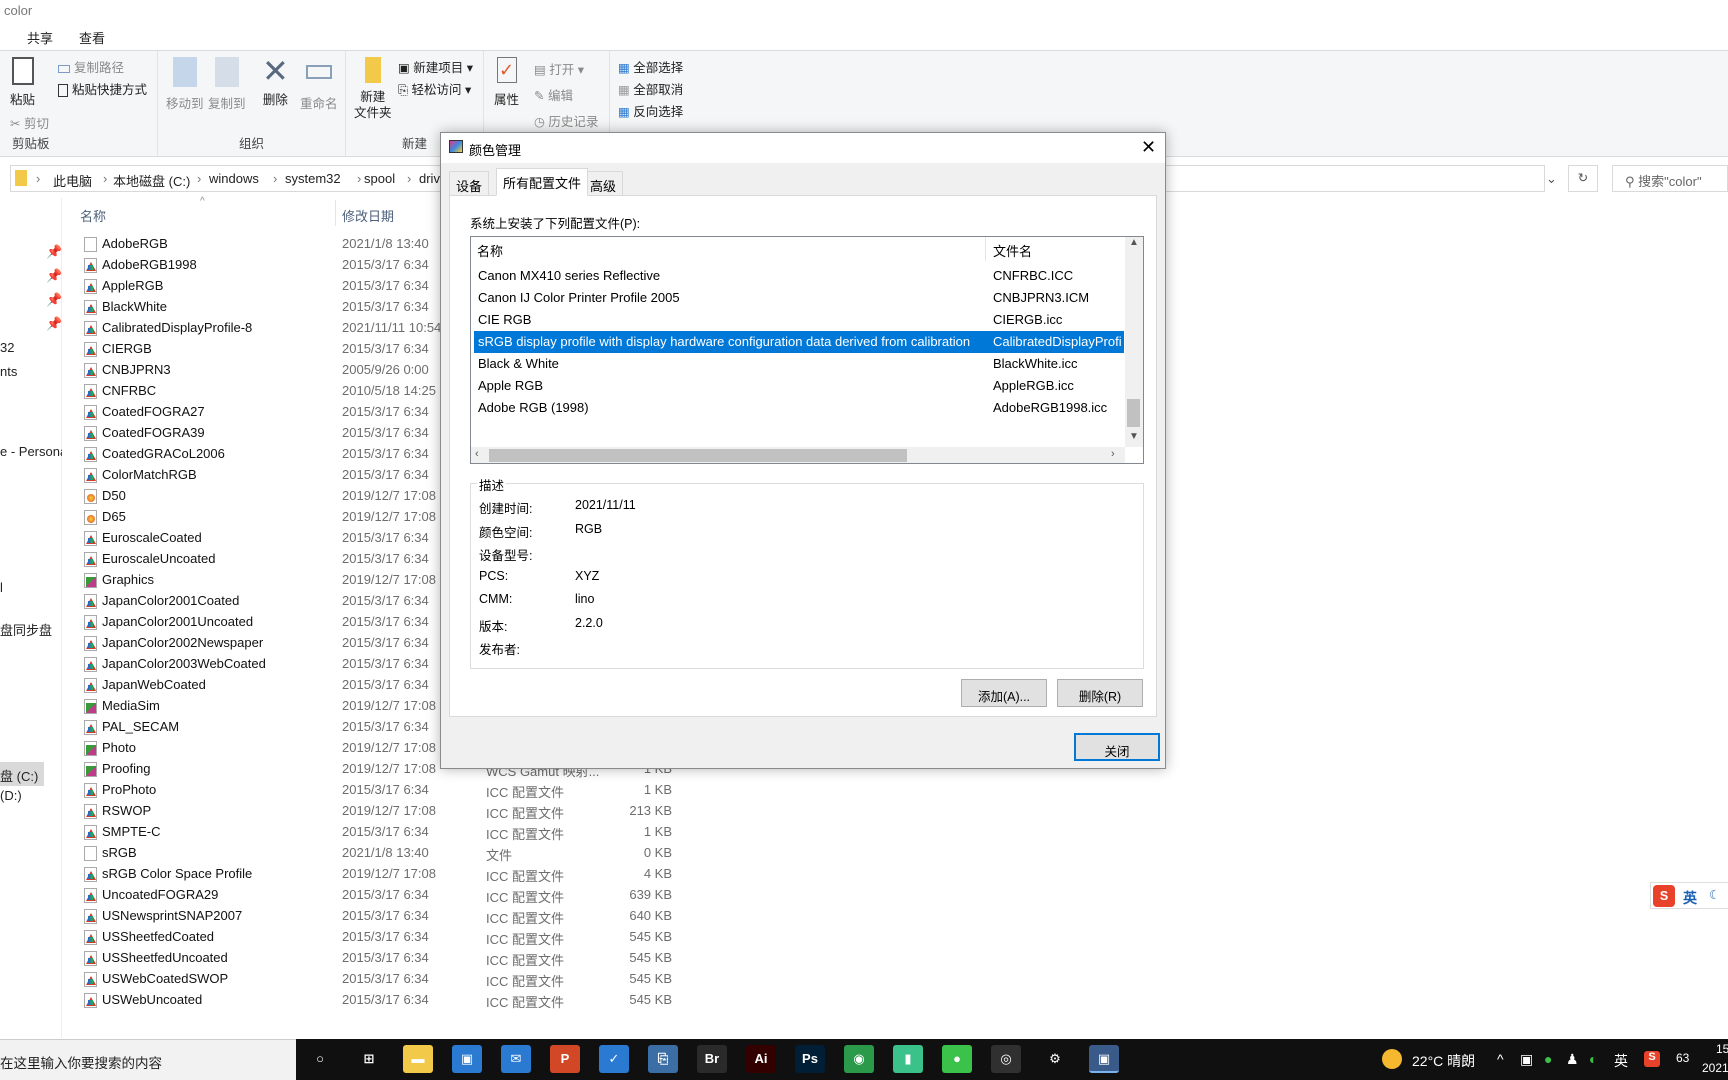  I want to click on remove-profile-button: 删除(R), so click(1100, 693).